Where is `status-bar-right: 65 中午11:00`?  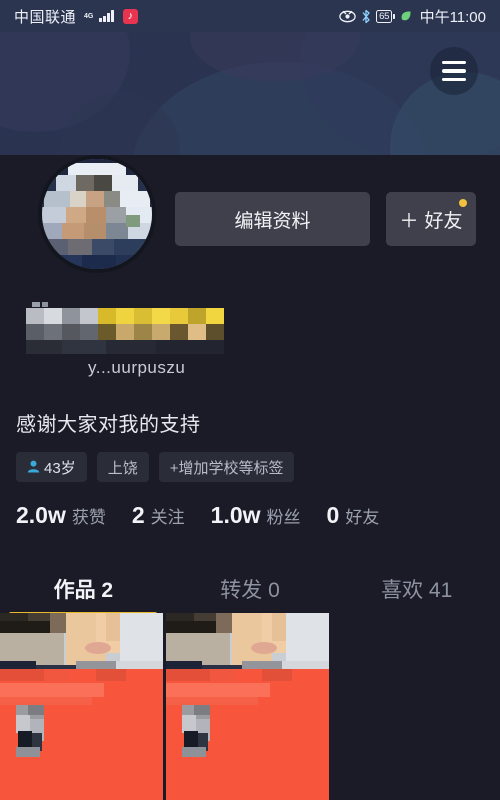
status-bar-right: 65 中午11:00 is located at coordinates (412, 16).